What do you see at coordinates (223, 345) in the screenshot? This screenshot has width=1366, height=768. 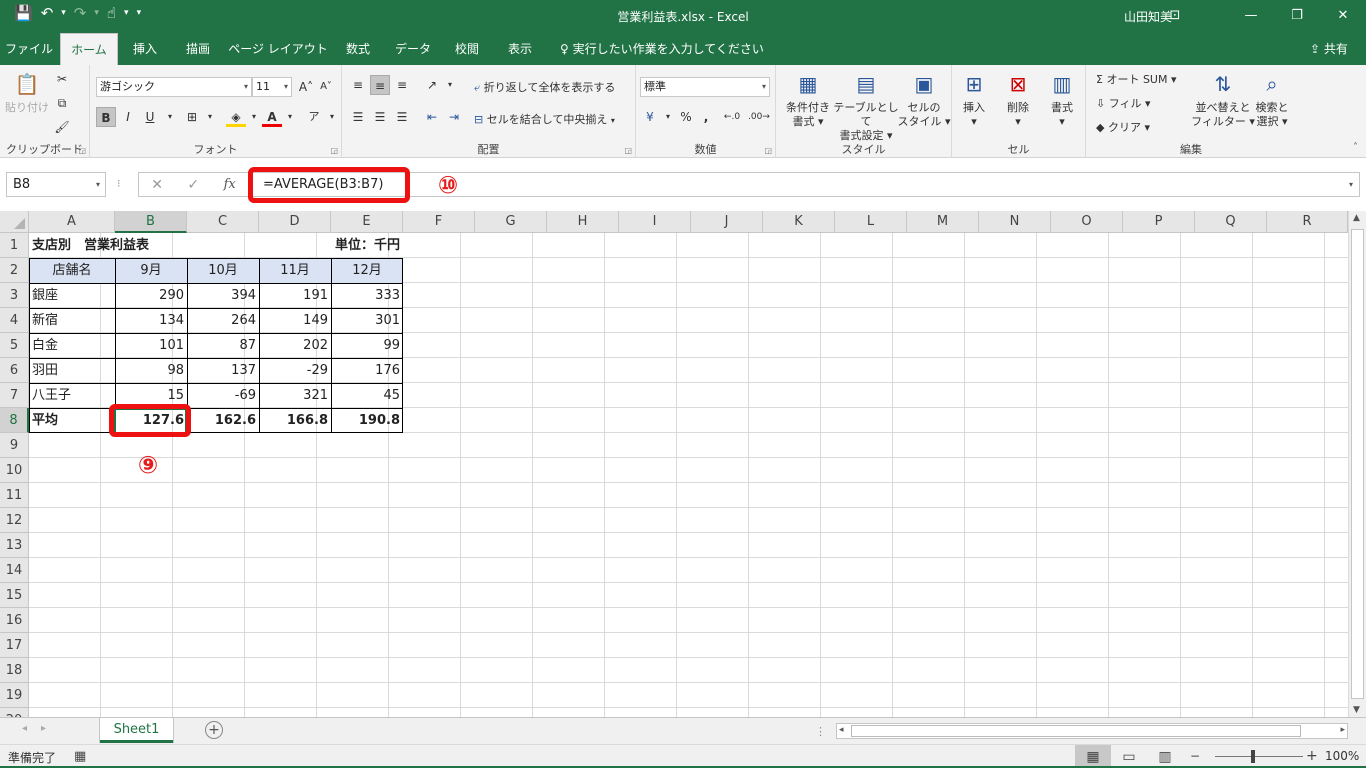 I see `cell-C5: 87` at bounding box center [223, 345].